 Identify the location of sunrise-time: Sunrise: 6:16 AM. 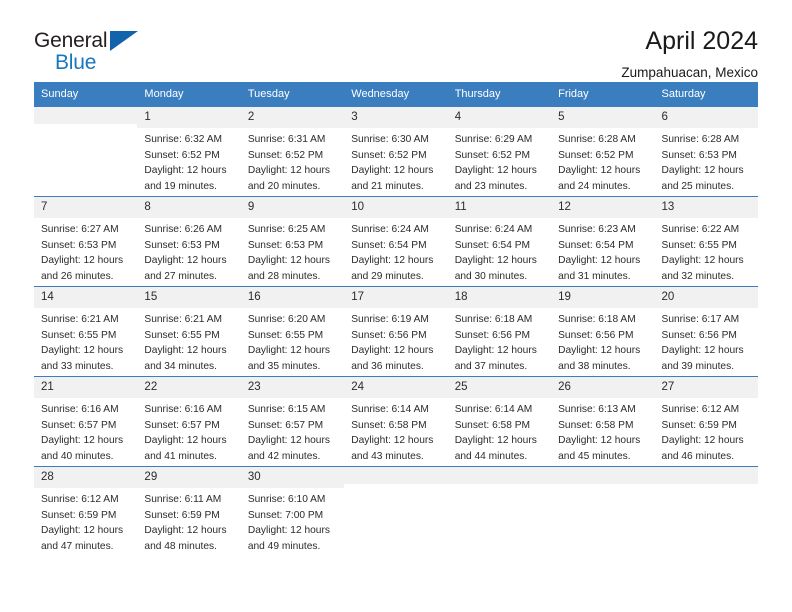
(80, 410).